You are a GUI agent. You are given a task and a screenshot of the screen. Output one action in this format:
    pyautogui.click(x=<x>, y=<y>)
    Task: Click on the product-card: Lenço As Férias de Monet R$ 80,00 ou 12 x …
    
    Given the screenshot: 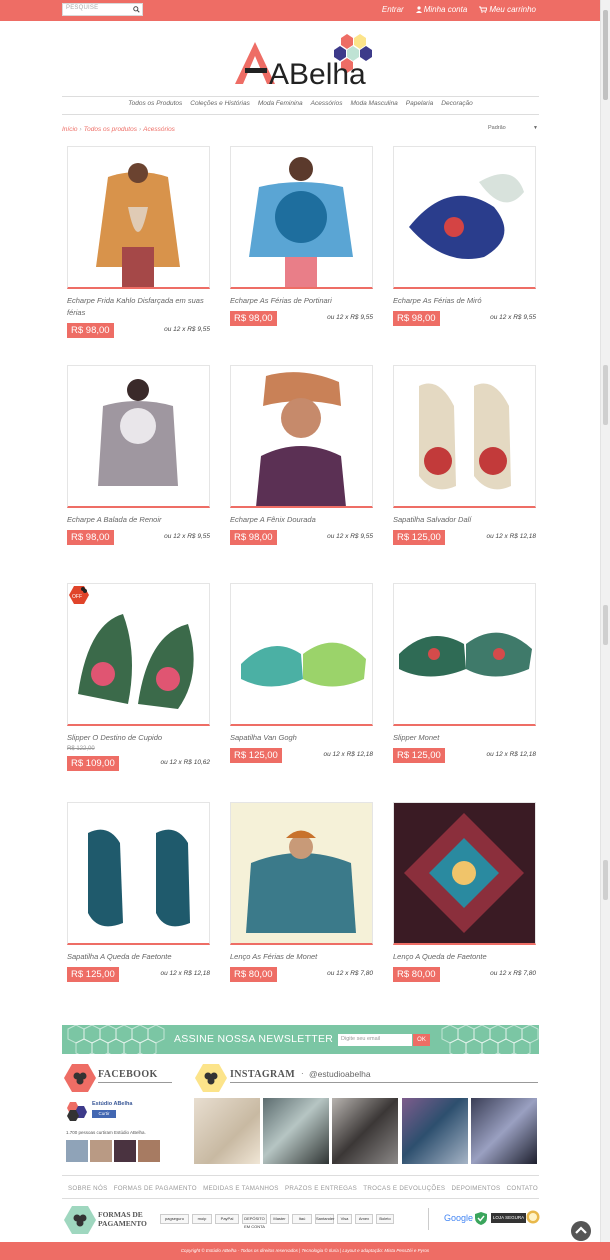 What is the action you would take?
    pyautogui.click(x=301, y=902)
    